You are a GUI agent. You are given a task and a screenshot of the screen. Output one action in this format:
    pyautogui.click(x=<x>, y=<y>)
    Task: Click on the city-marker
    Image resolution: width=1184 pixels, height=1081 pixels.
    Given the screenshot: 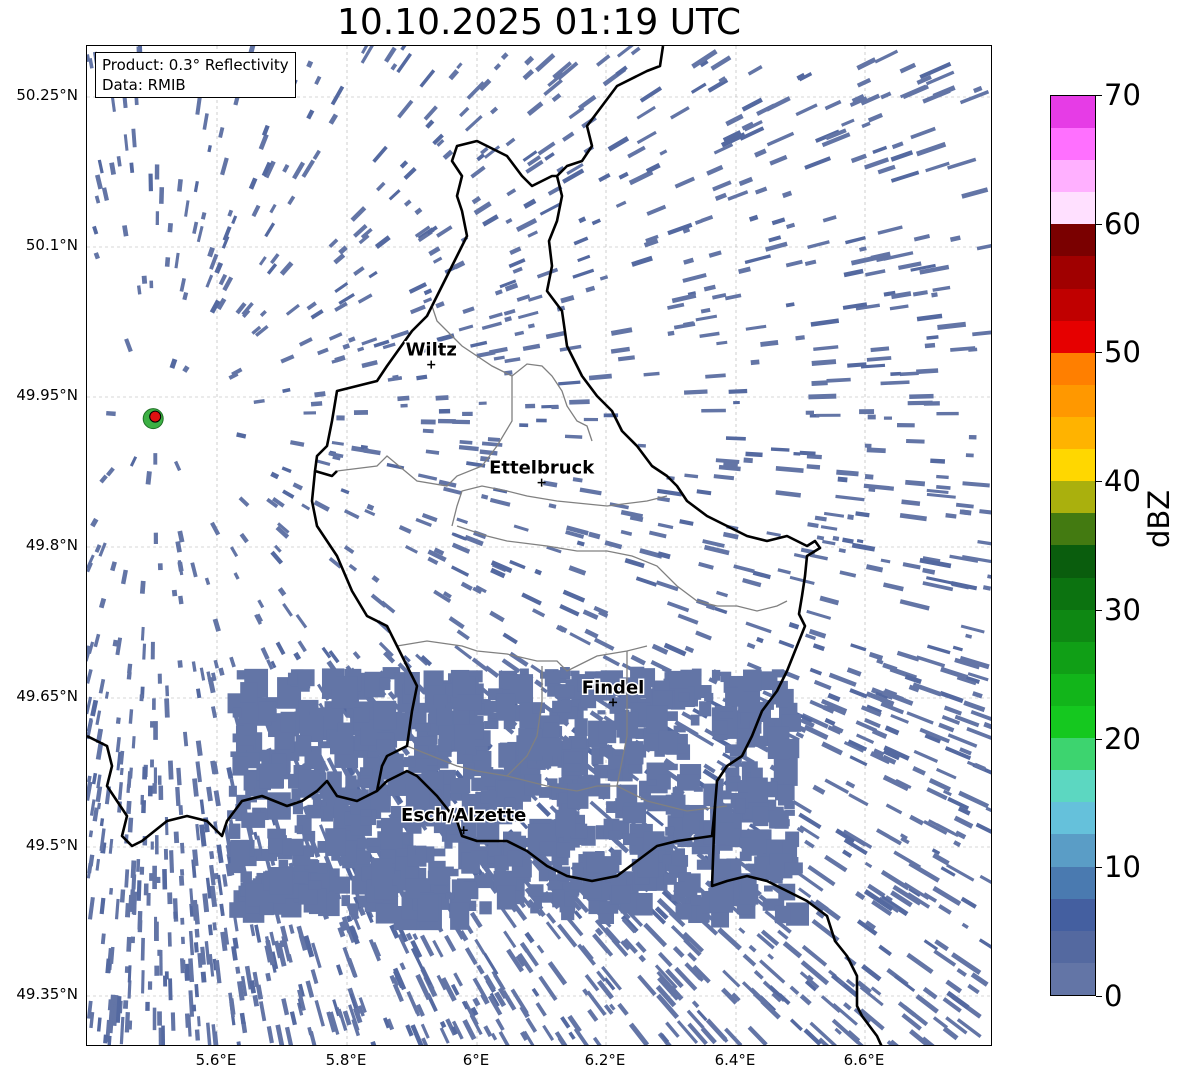 What is the action you would take?
    pyautogui.click(x=431, y=364)
    